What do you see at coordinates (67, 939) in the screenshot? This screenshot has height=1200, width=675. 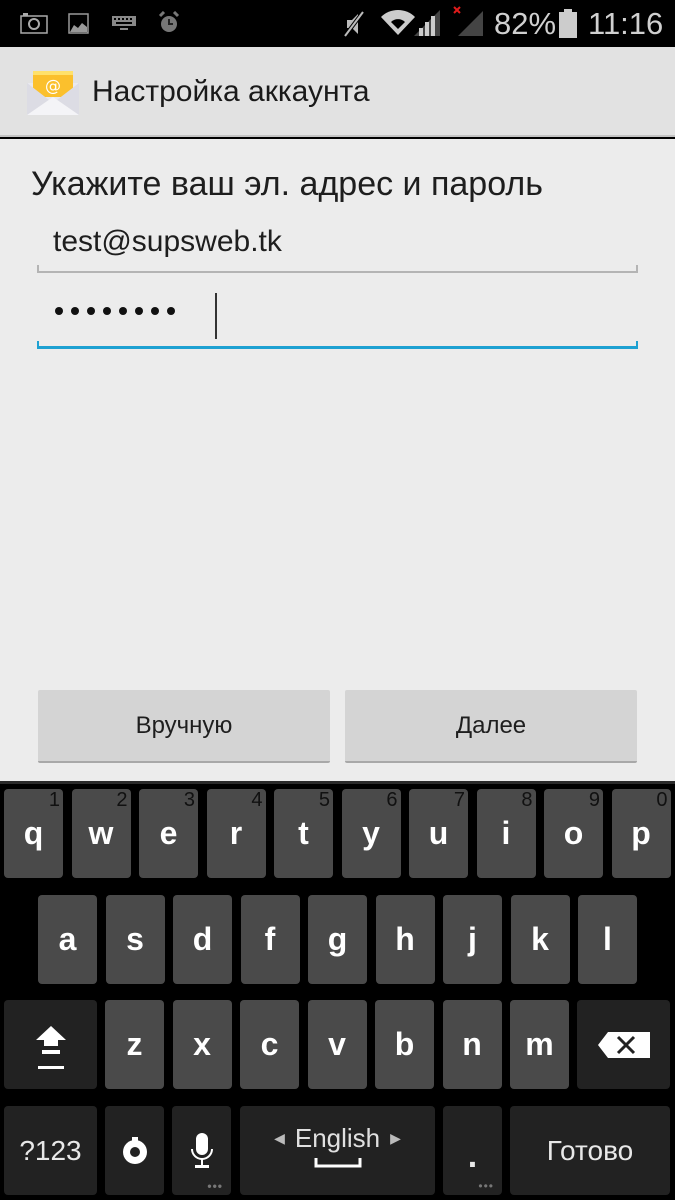 I see `key-a: a` at bounding box center [67, 939].